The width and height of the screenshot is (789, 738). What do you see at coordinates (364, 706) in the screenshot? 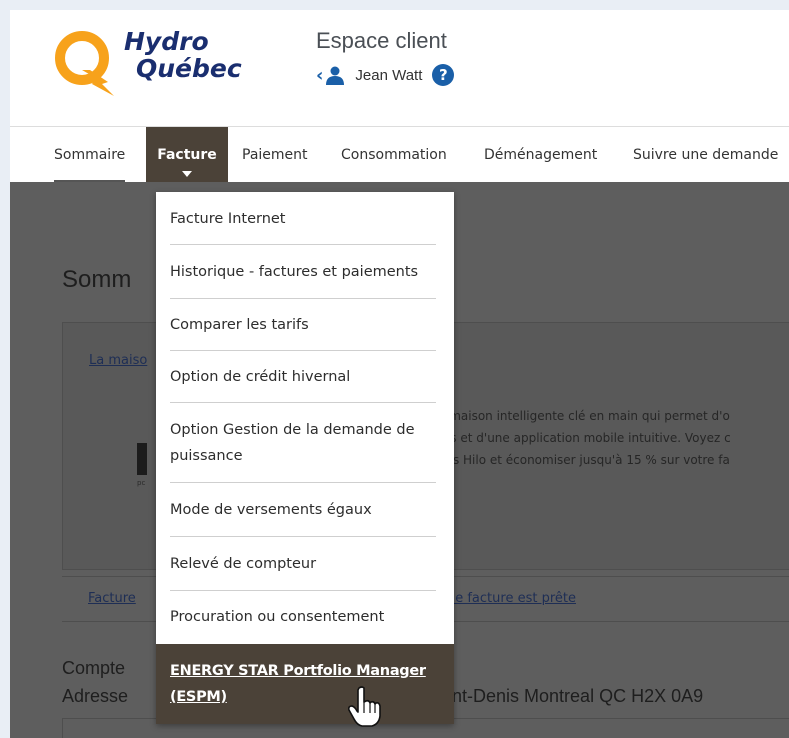
I see `hand-pointer-cursor-icon` at bounding box center [364, 706].